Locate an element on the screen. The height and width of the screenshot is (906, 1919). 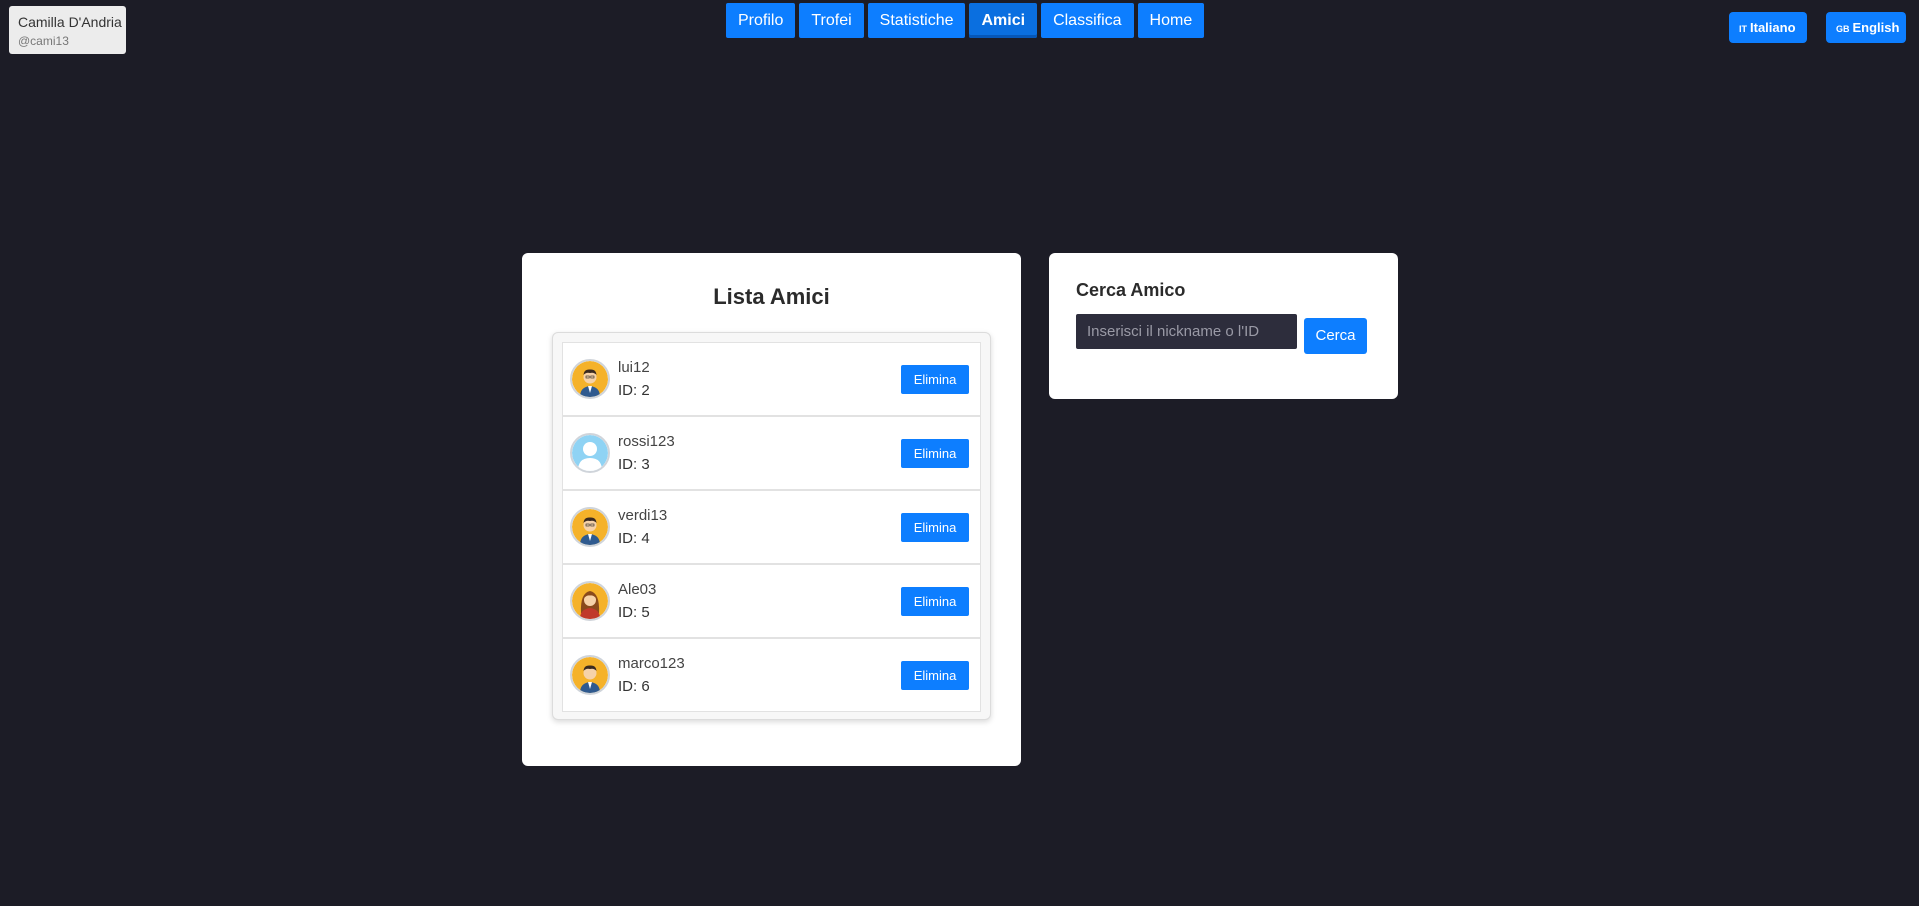
user-name: Camilla D'Andria is located at coordinates (70, 22).